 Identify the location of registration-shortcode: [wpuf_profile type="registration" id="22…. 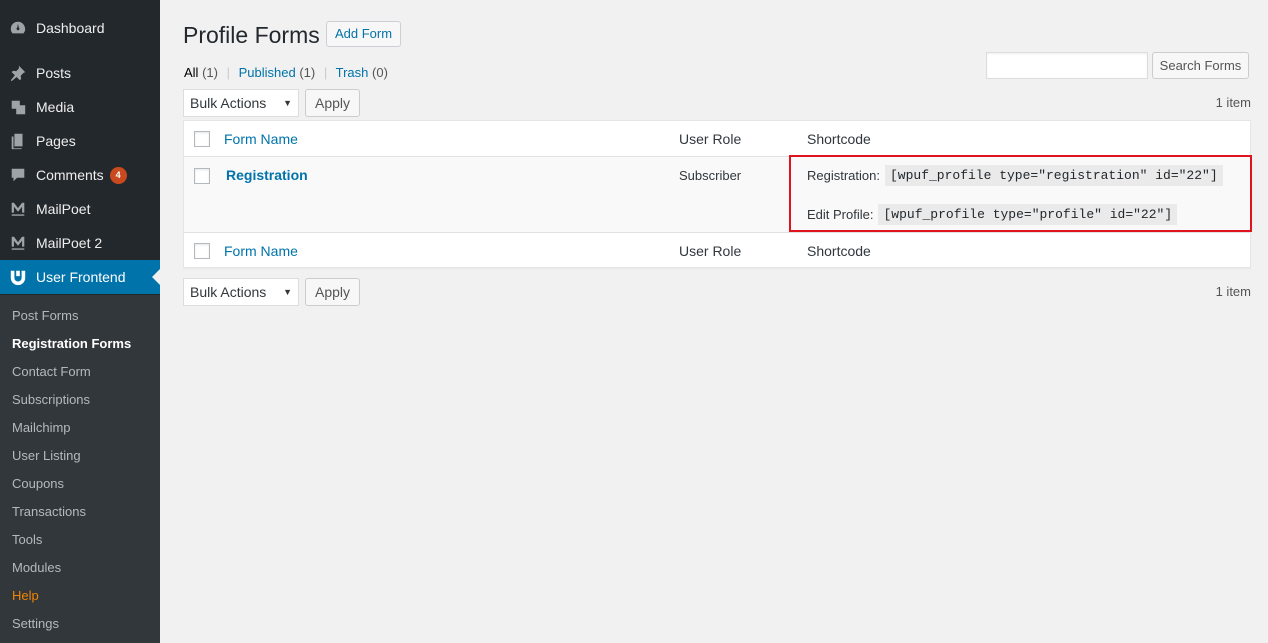
(1053, 175).